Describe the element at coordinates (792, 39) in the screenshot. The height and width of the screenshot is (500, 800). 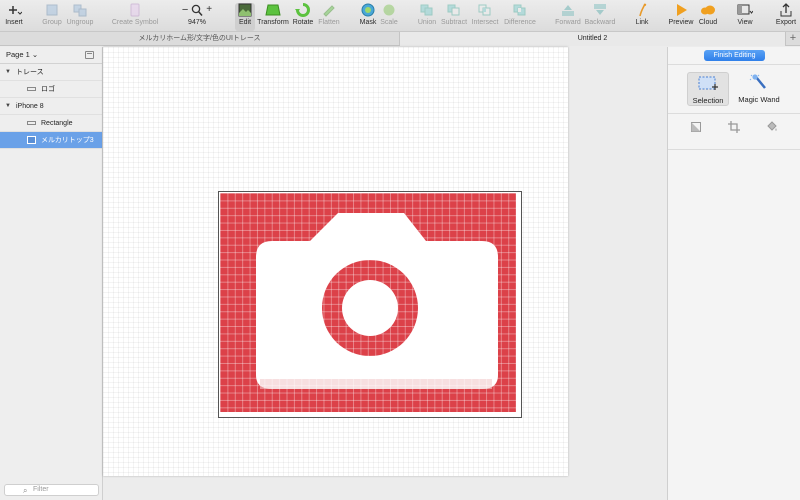
I see `new-tab-button: +` at that location.